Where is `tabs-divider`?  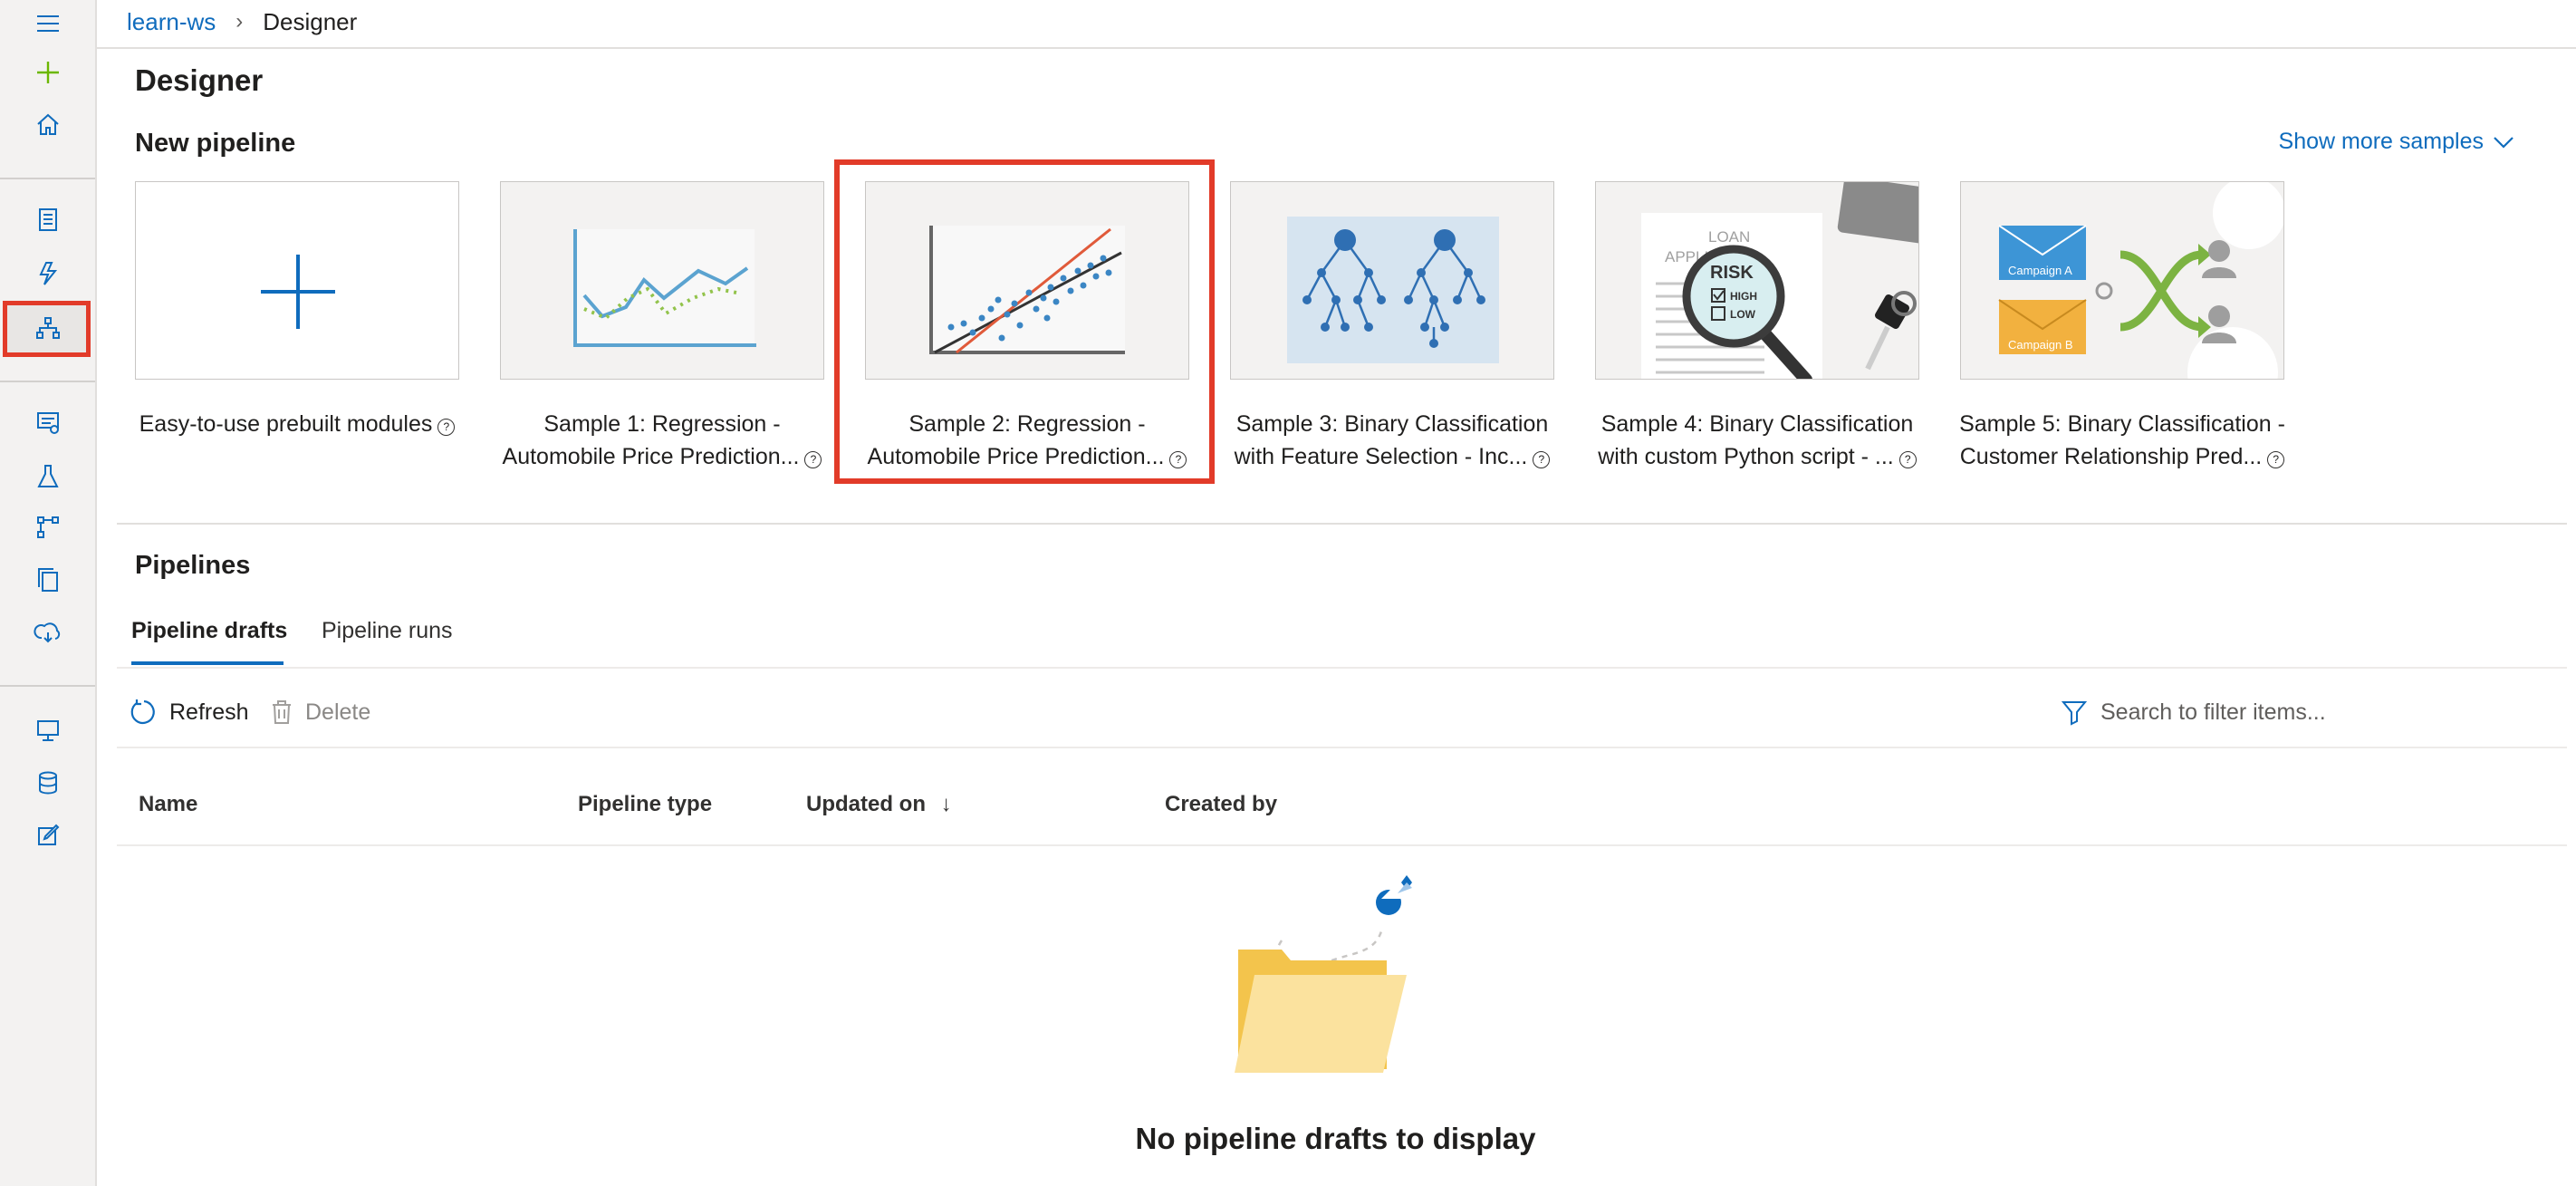
tabs-divider is located at coordinates (1342, 668).